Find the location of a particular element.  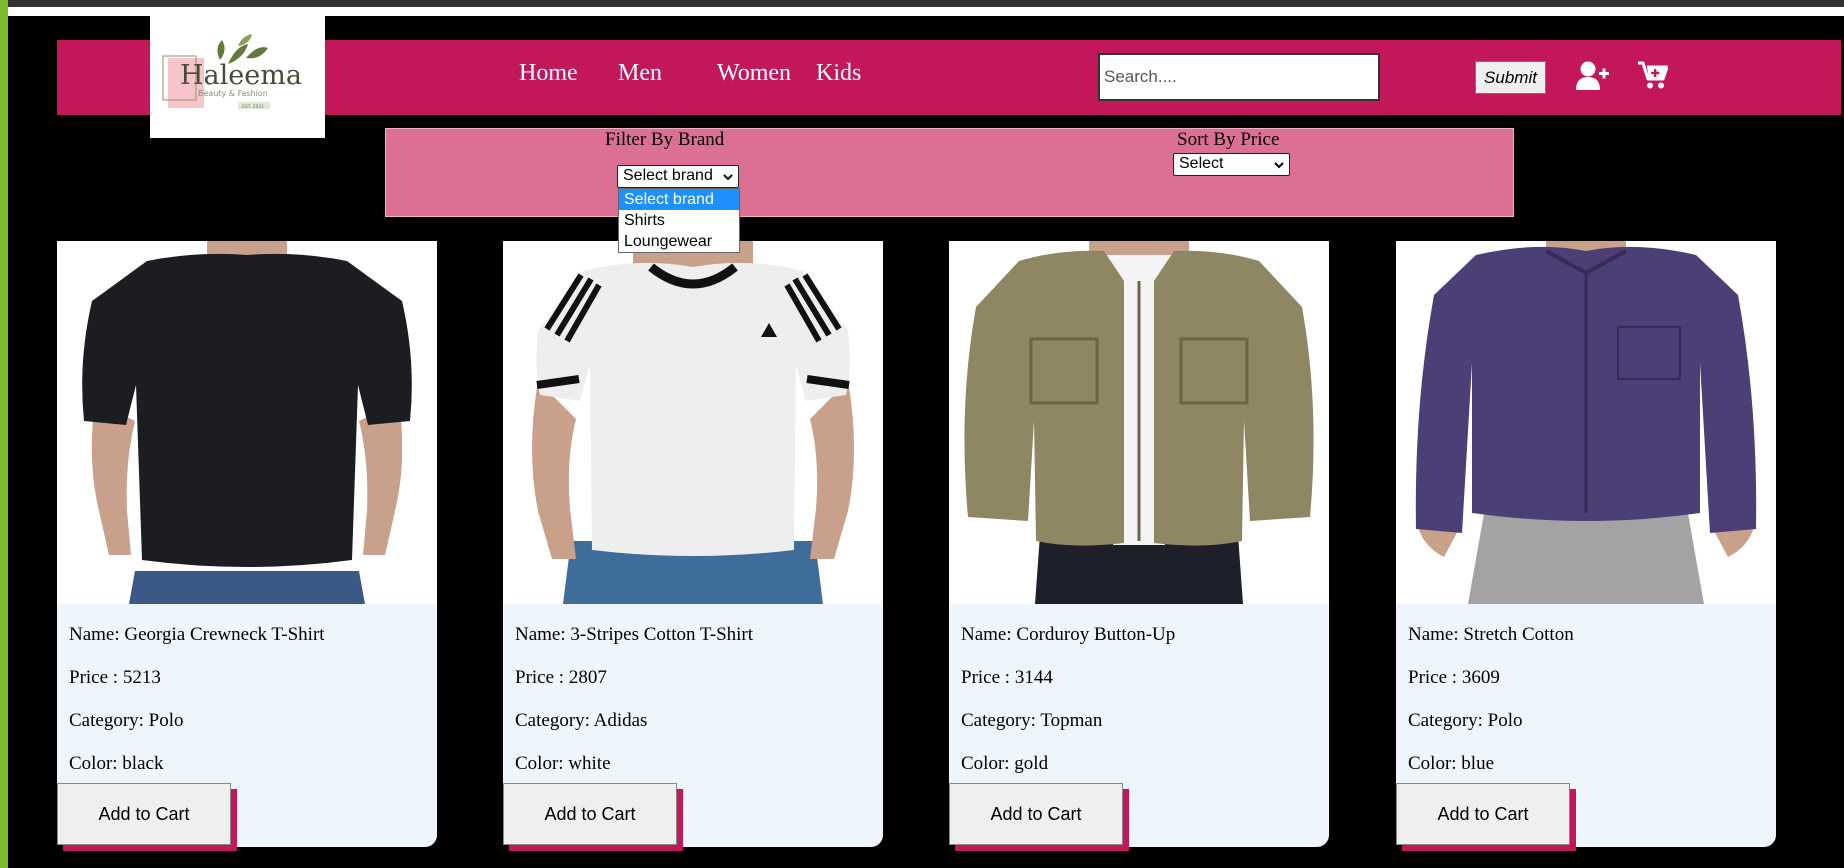

svg-text: Haleema is located at coordinates (241, 75).